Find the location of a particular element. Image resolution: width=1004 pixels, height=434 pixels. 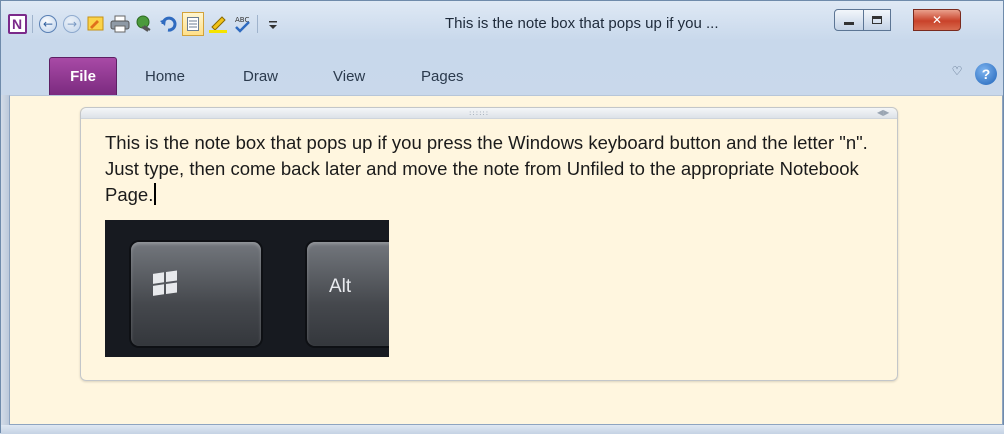

spelling-icon: ABC is located at coordinates (242, 24).